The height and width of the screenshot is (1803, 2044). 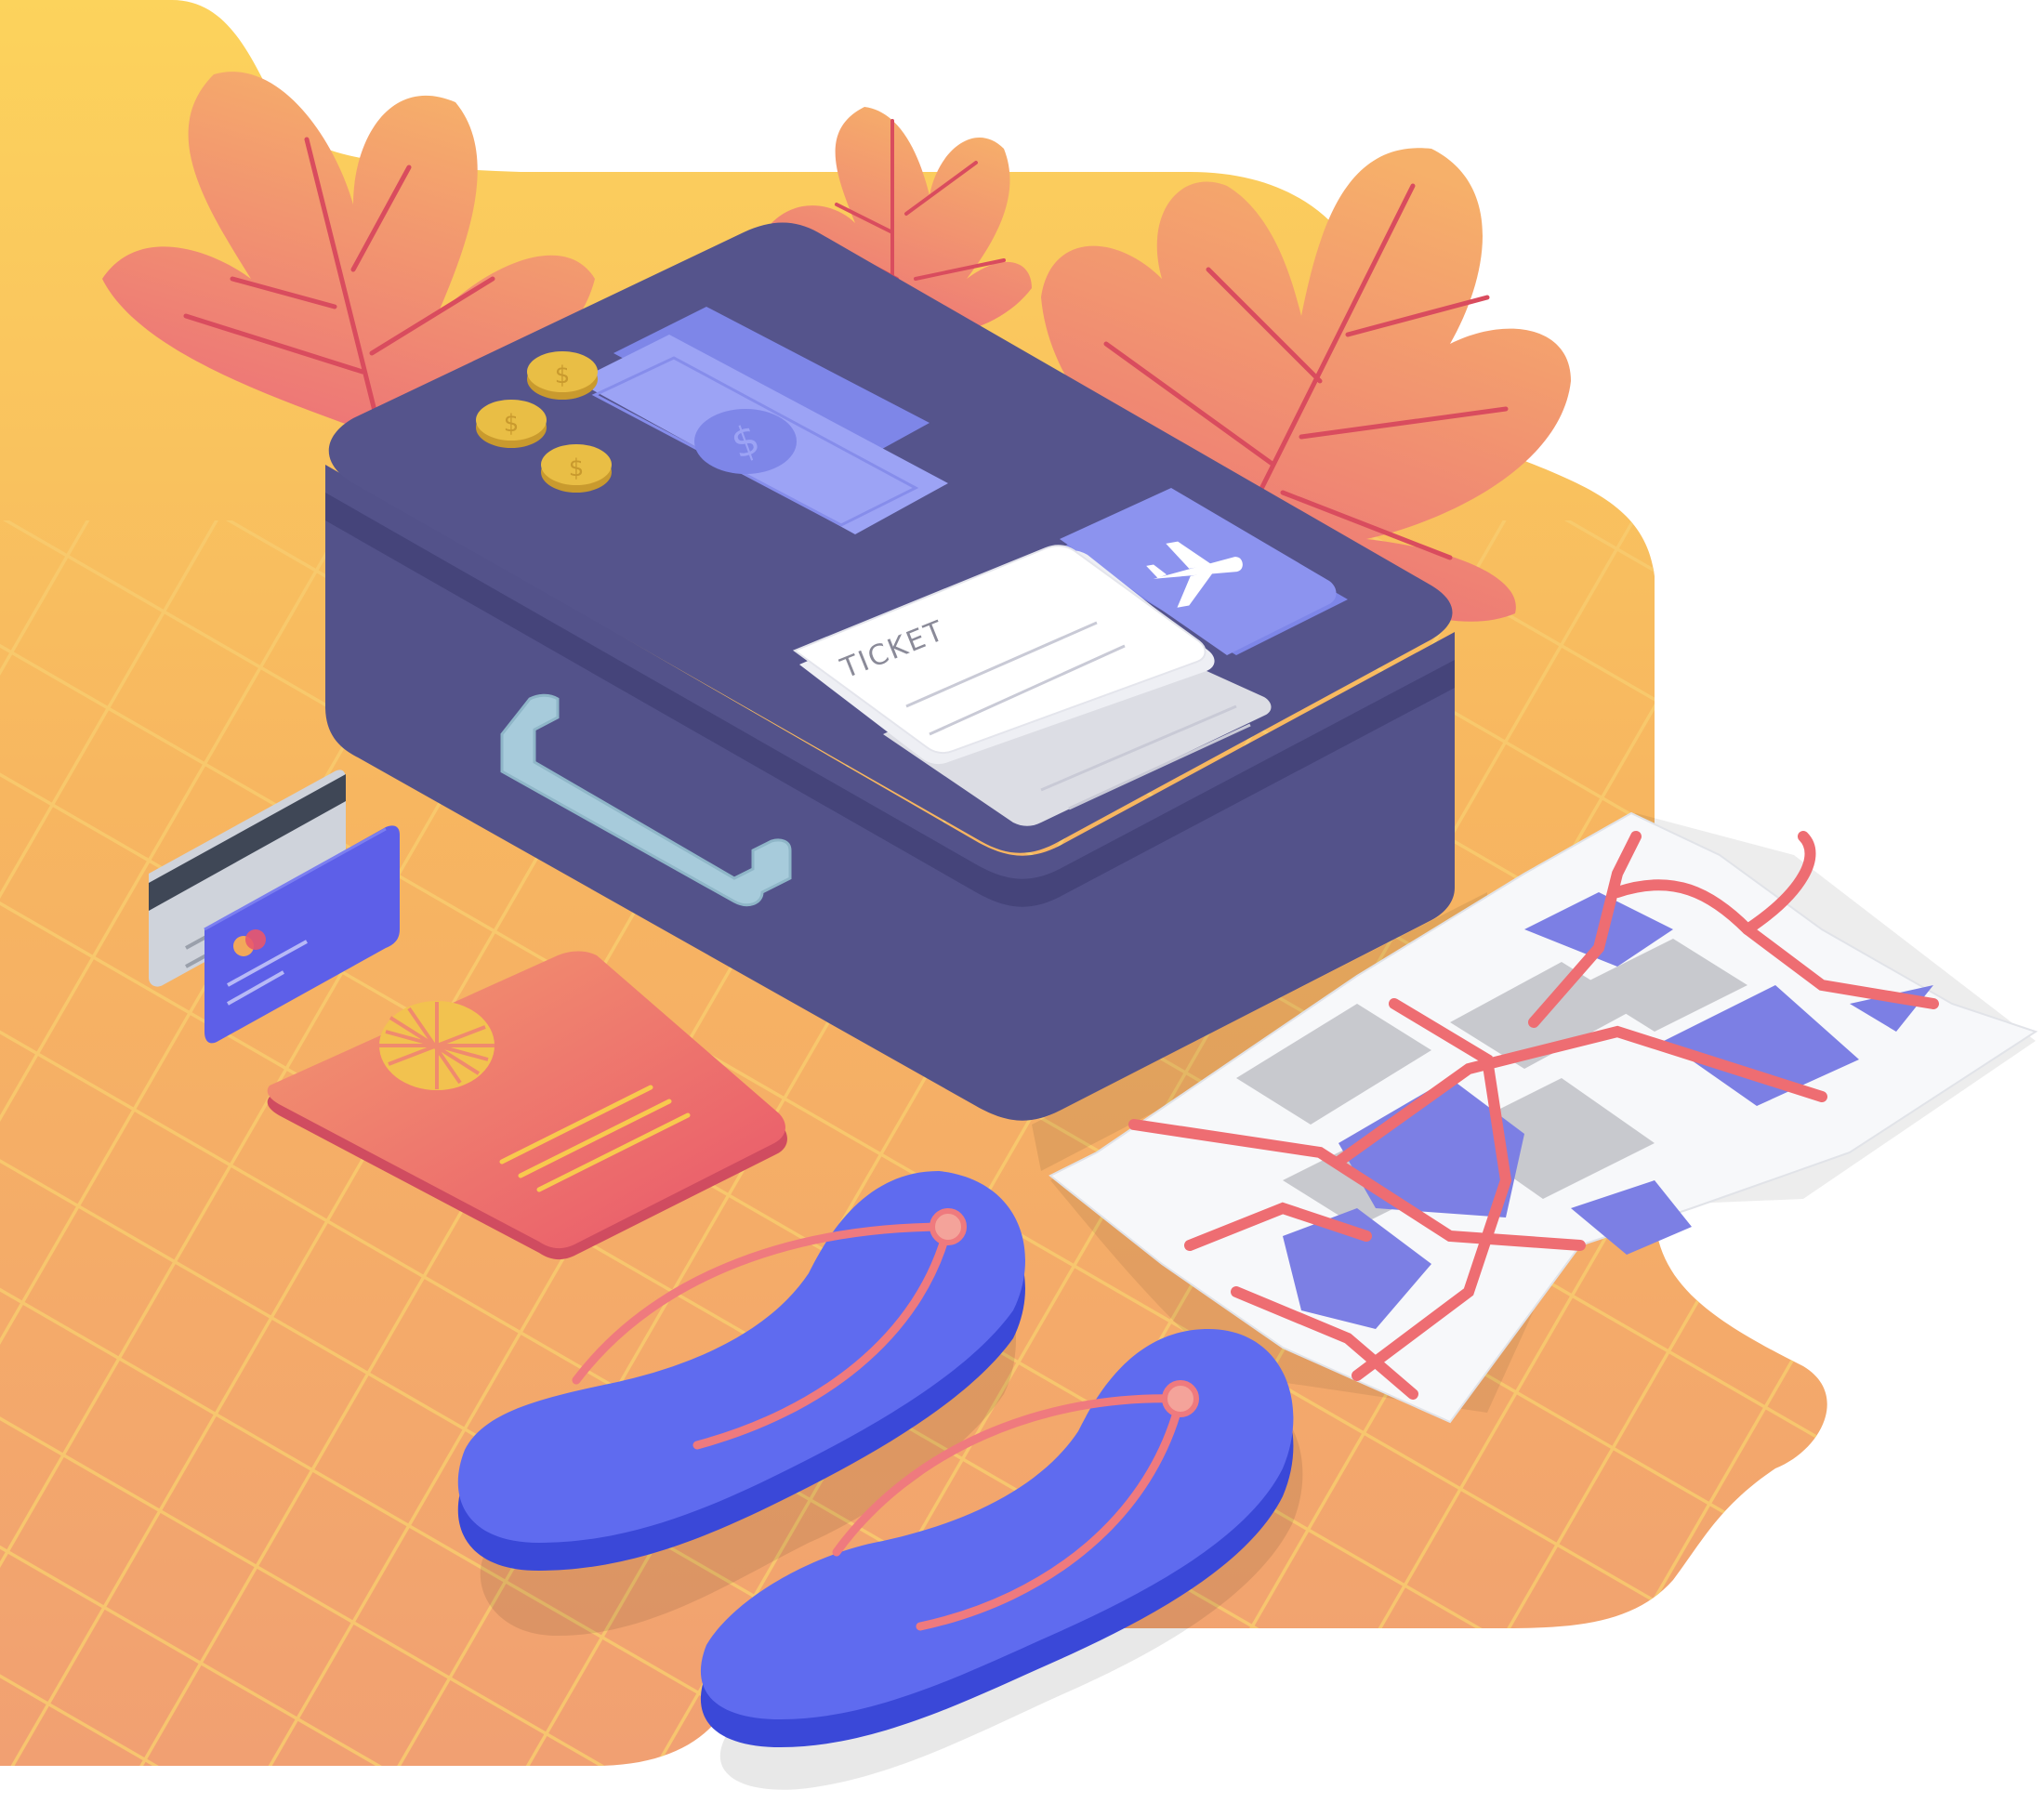 What do you see at coordinates (437, 1045) in the screenshot?
I see `globe-icon` at bounding box center [437, 1045].